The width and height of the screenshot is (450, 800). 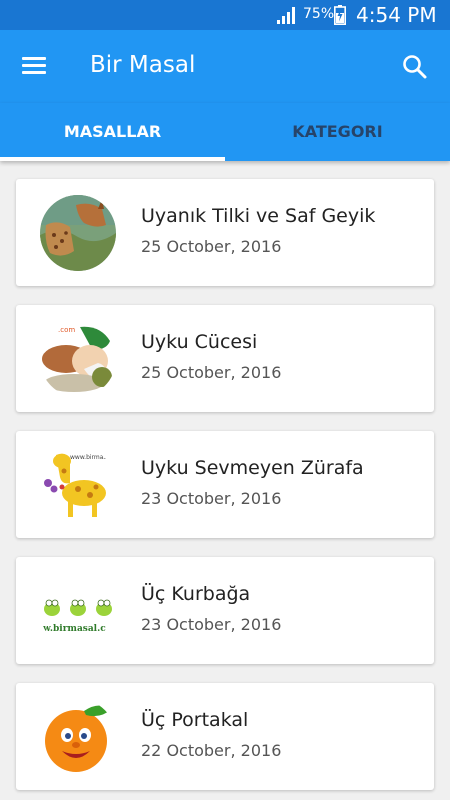 What do you see at coordinates (211, 750) in the screenshot?
I see `story-date: 22 October, 2016` at bounding box center [211, 750].